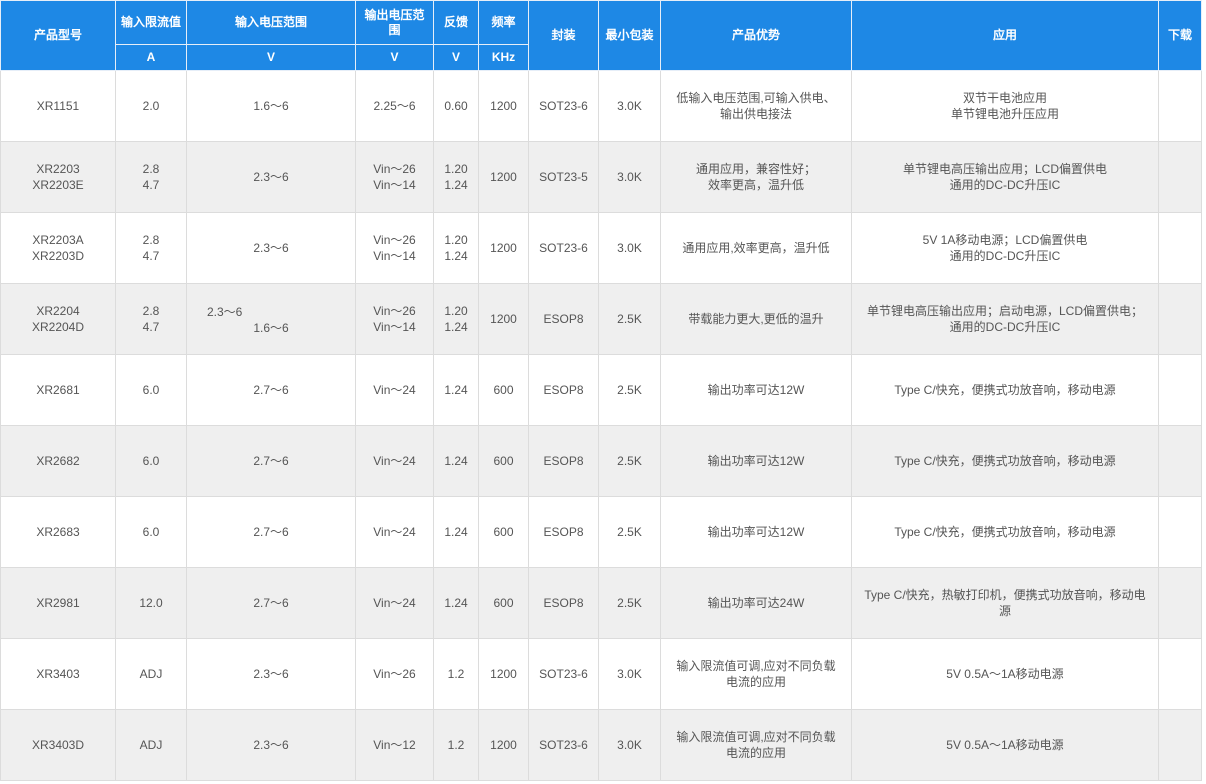  What do you see at coordinates (1005, 603) in the screenshot?
I see `cell-application: Type C/快充，热敏打印机，便携式功放音响，移动电源` at bounding box center [1005, 603].